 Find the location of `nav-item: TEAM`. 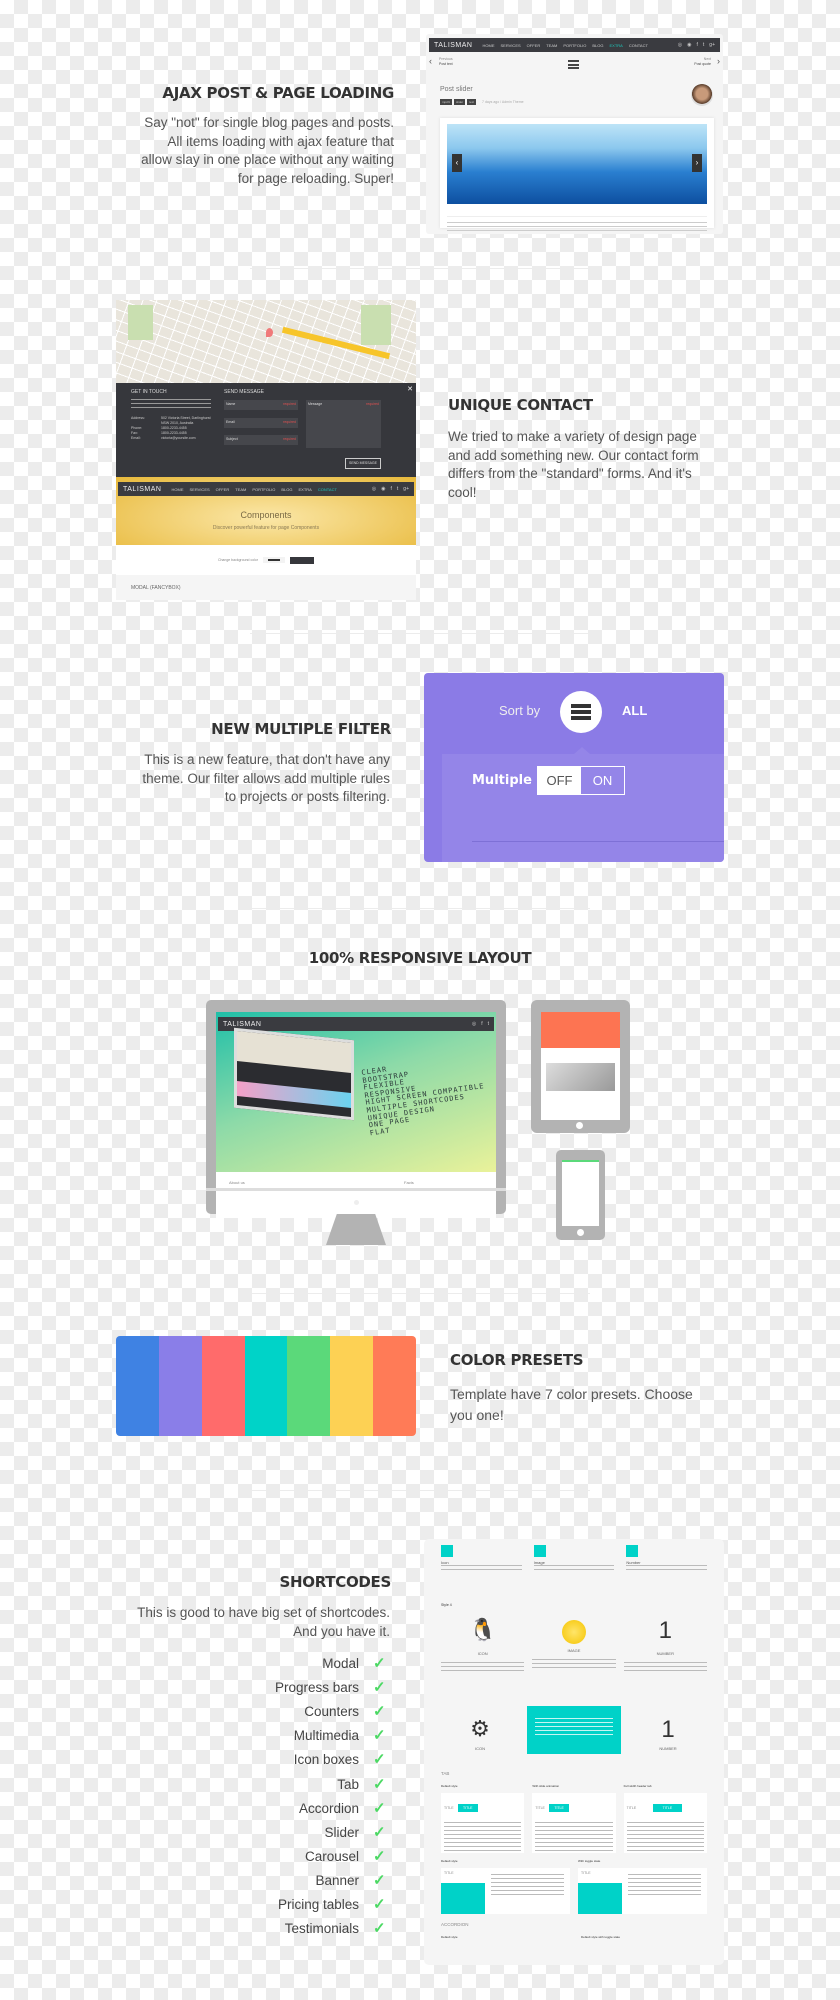

nav-item: TEAM is located at coordinates (552, 45).